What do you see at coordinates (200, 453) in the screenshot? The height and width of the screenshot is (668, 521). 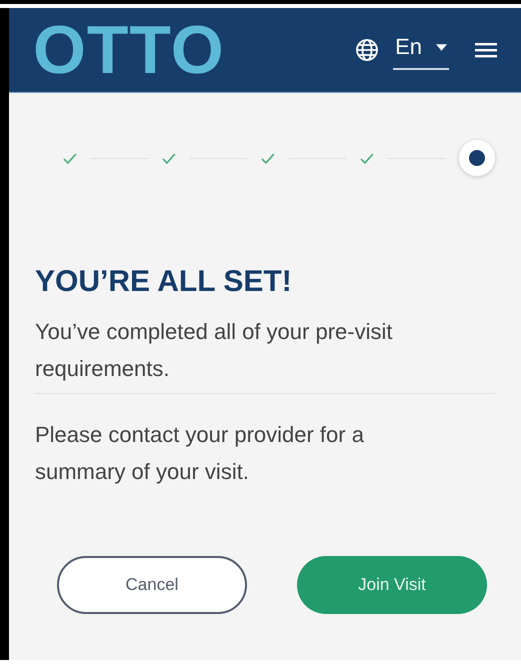 I see `note: Please contact your provider for a summary of your visit.` at bounding box center [200, 453].